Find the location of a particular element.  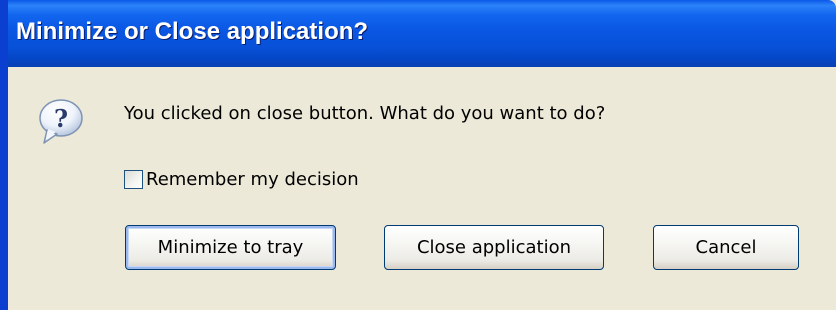

cancel-button: Cancel is located at coordinates (726, 247).